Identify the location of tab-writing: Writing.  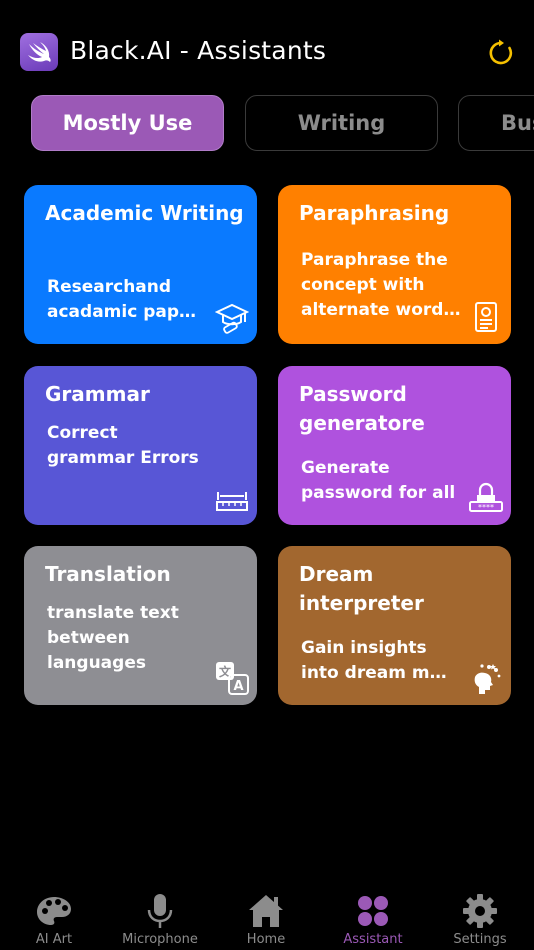
(341, 123).